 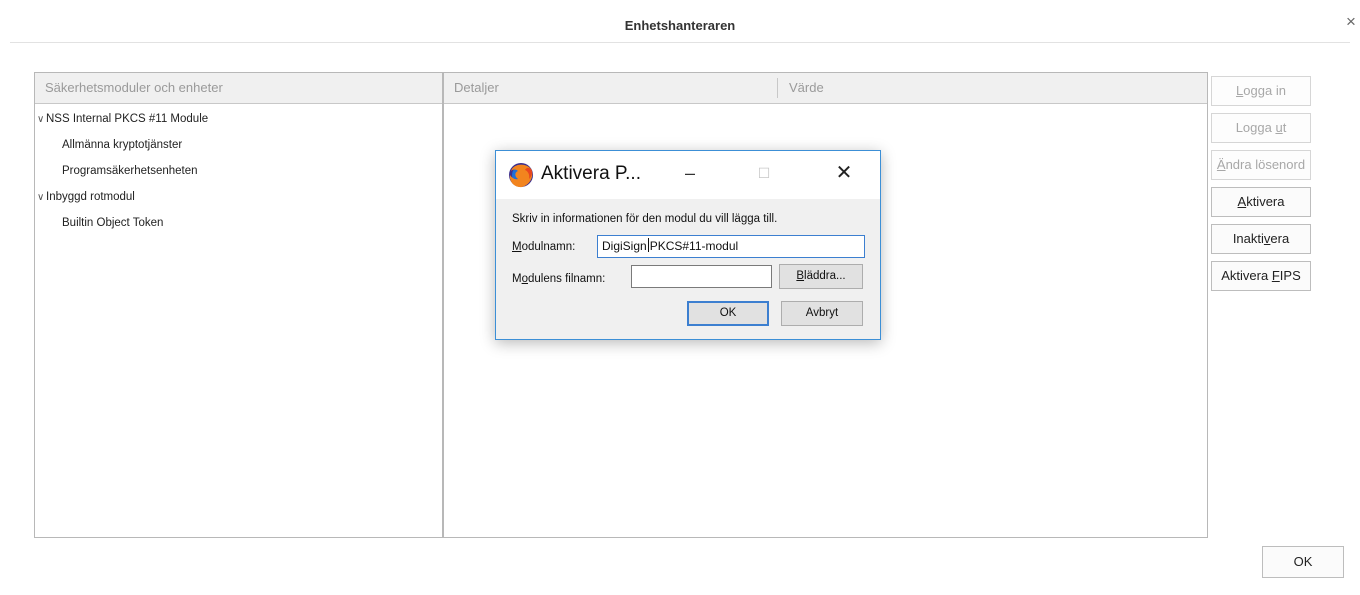 I want to click on window-titlebar: Enhetshanteraren, so click(x=680, y=26).